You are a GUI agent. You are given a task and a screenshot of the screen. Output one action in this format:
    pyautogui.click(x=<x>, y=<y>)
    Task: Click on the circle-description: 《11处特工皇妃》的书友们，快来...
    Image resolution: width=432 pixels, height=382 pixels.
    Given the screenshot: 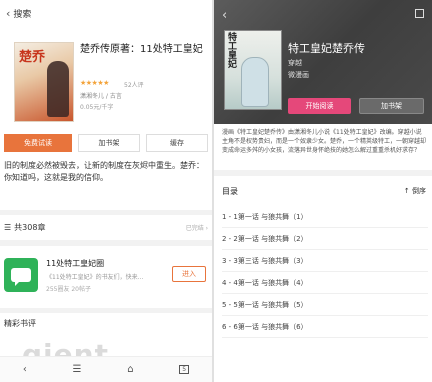 What is the action you would take?
    pyautogui.click(x=95, y=277)
    